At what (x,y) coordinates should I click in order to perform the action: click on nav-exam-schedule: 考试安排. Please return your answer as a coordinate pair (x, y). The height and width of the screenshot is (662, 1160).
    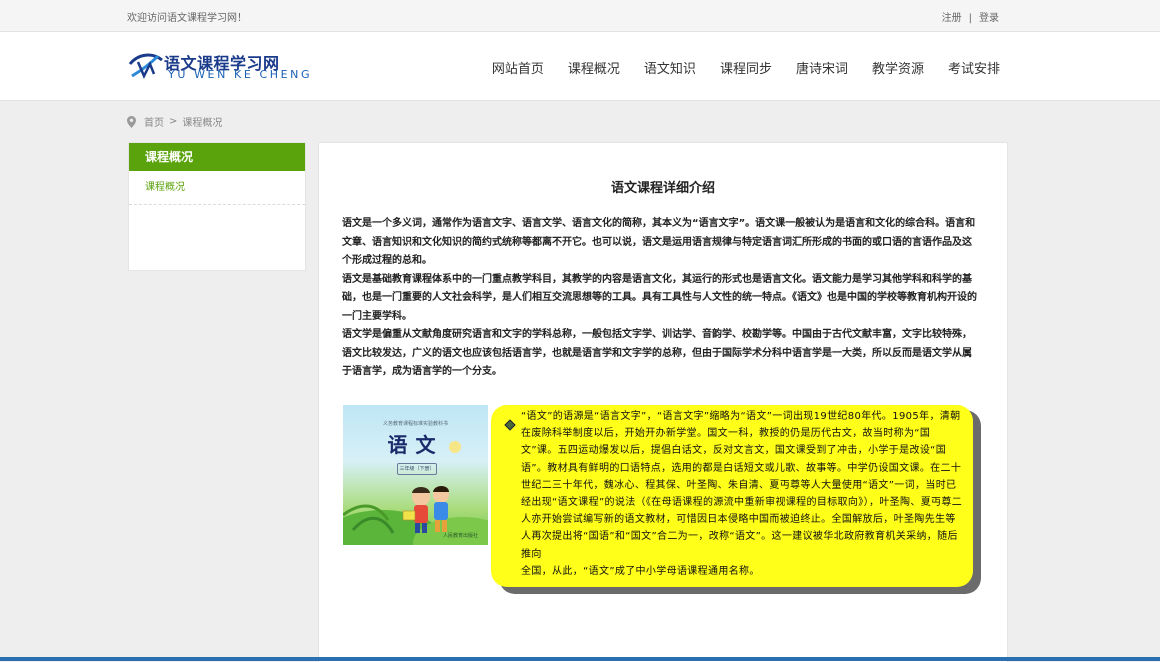
    Looking at the image, I should click on (974, 67).